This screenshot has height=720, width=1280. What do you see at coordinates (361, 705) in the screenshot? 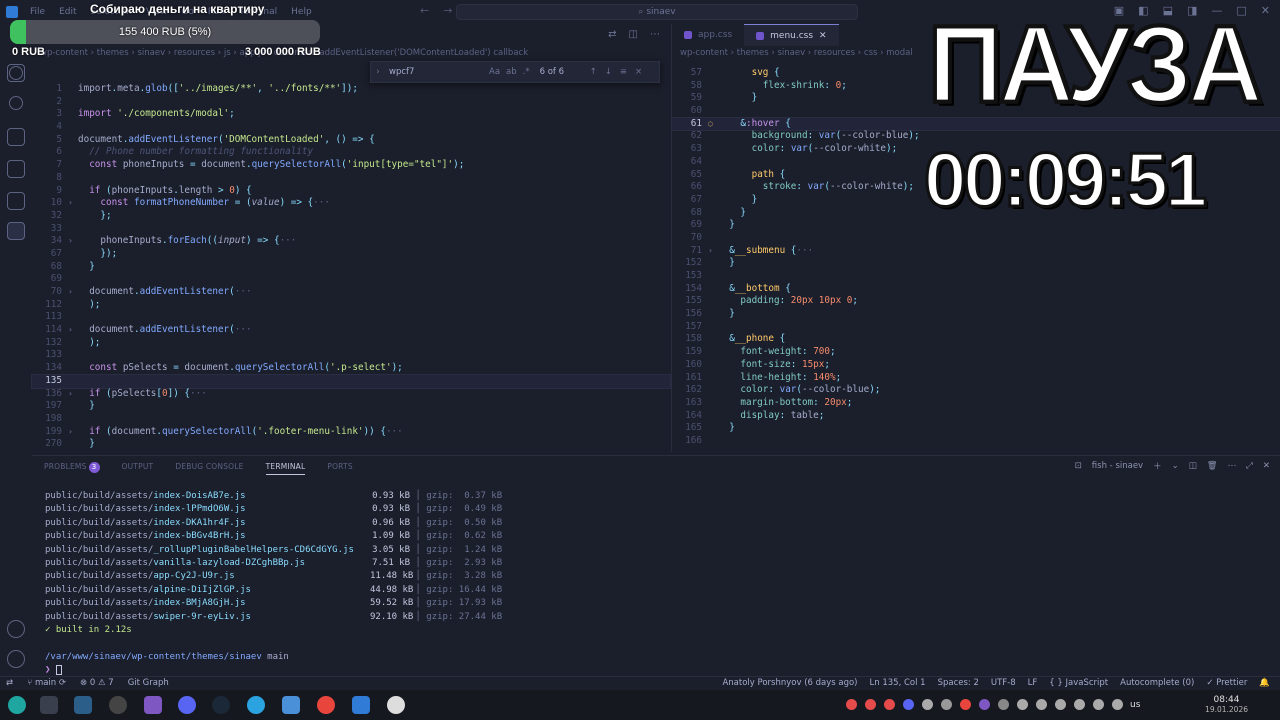
I see `vscode-taskbar-icon` at bounding box center [361, 705].